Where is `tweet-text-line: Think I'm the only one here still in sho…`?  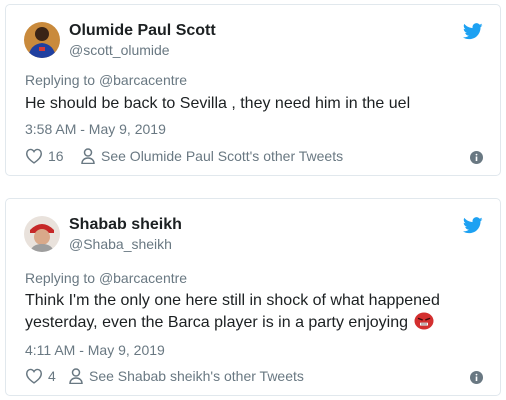 tweet-text-line: Think I'm the only one here still in sho… is located at coordinates (232, 300).